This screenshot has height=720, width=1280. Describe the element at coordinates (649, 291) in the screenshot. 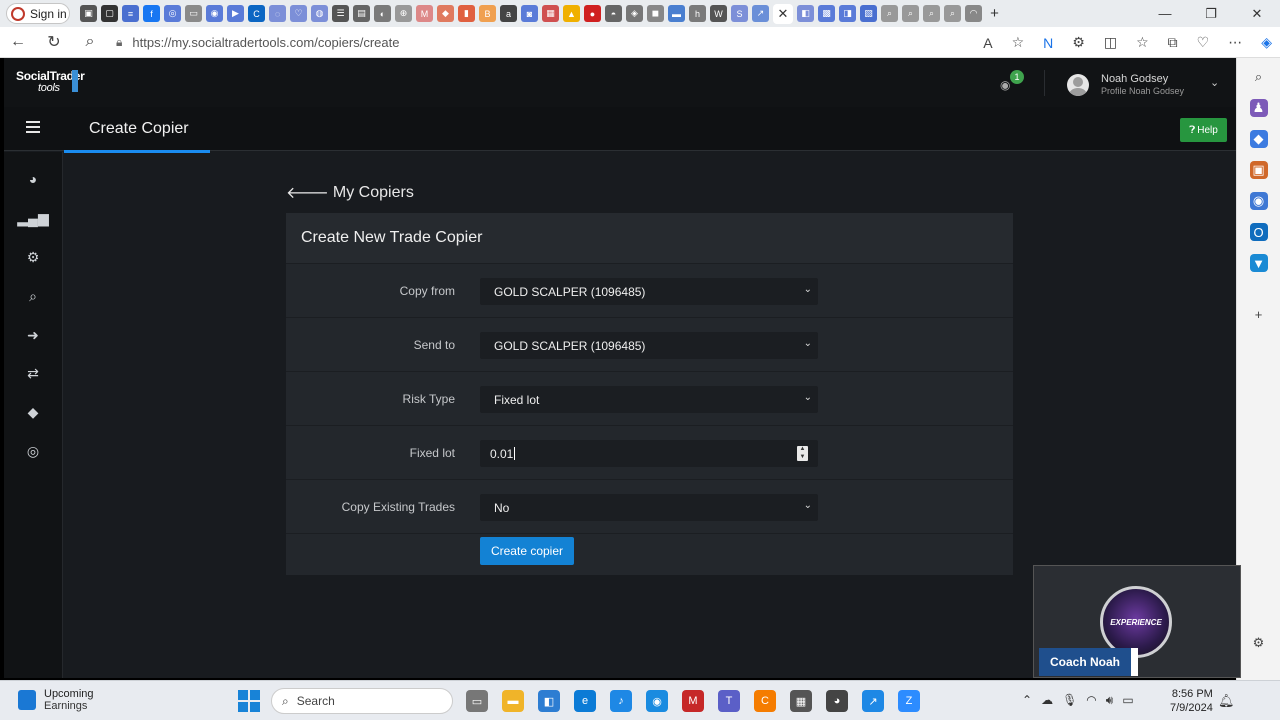

I see `copy-from-select: GOLD SCALPER (1096485) ⌄` at that location.